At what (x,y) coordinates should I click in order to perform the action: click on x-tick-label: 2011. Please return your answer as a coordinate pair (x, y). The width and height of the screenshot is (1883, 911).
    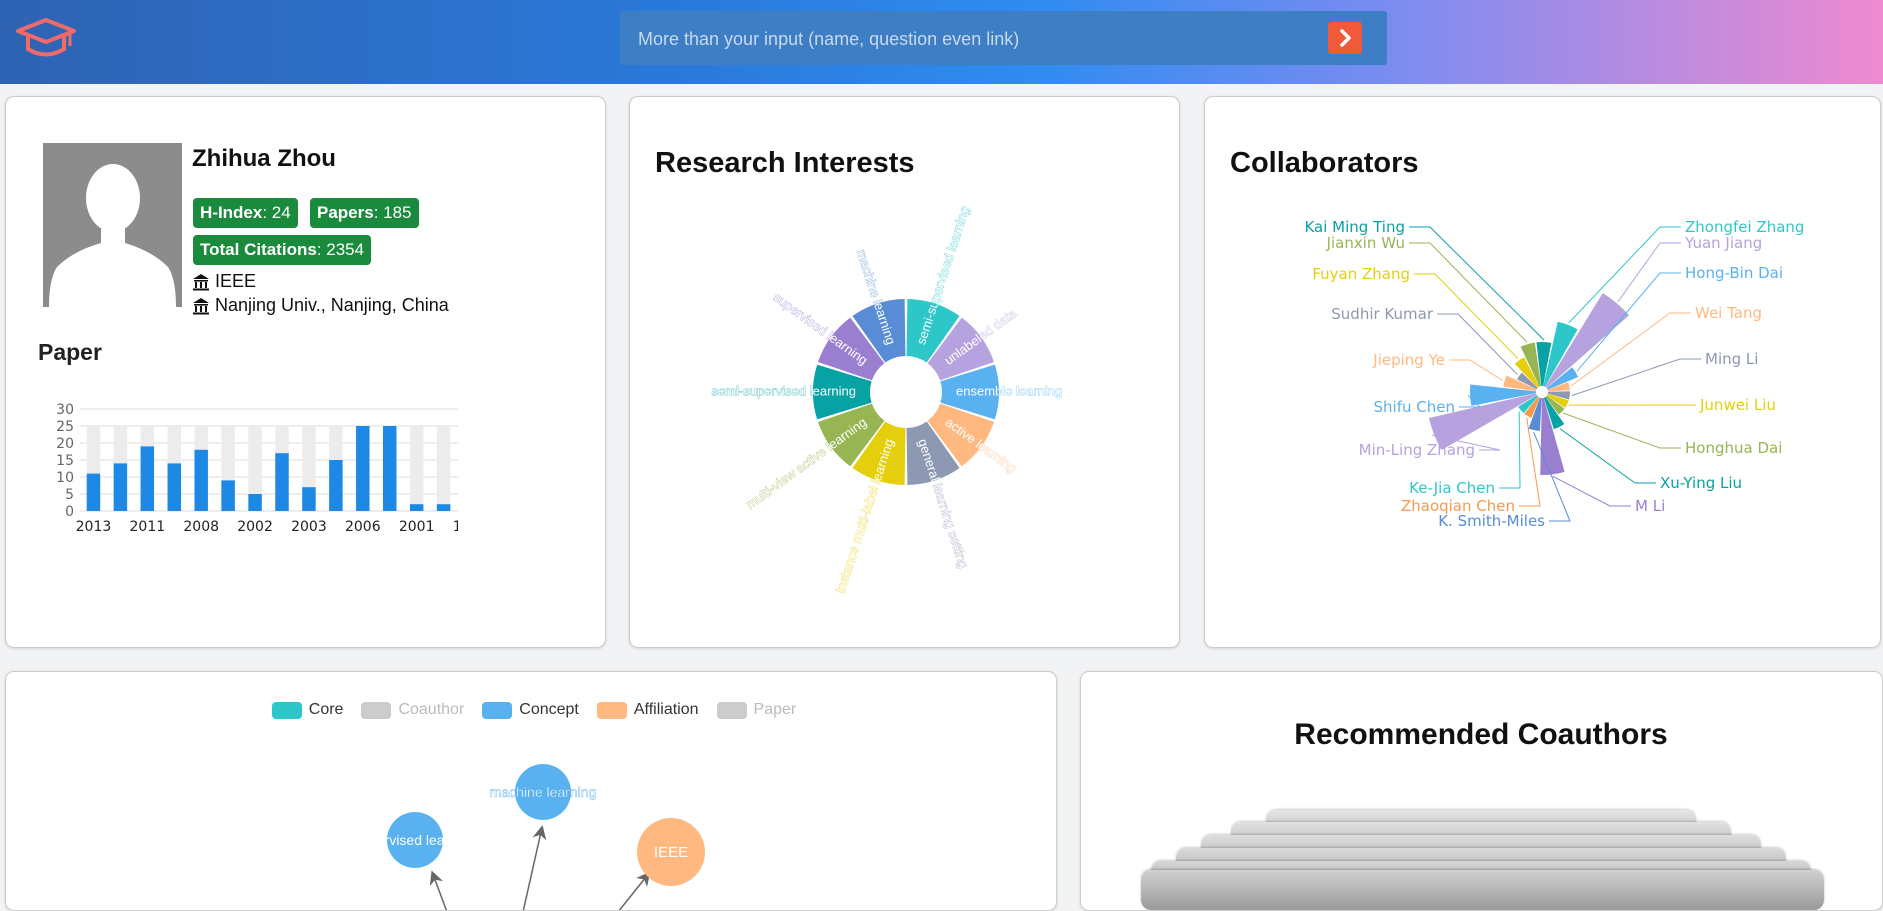
    Looking at the image, I should click on (148, 527).